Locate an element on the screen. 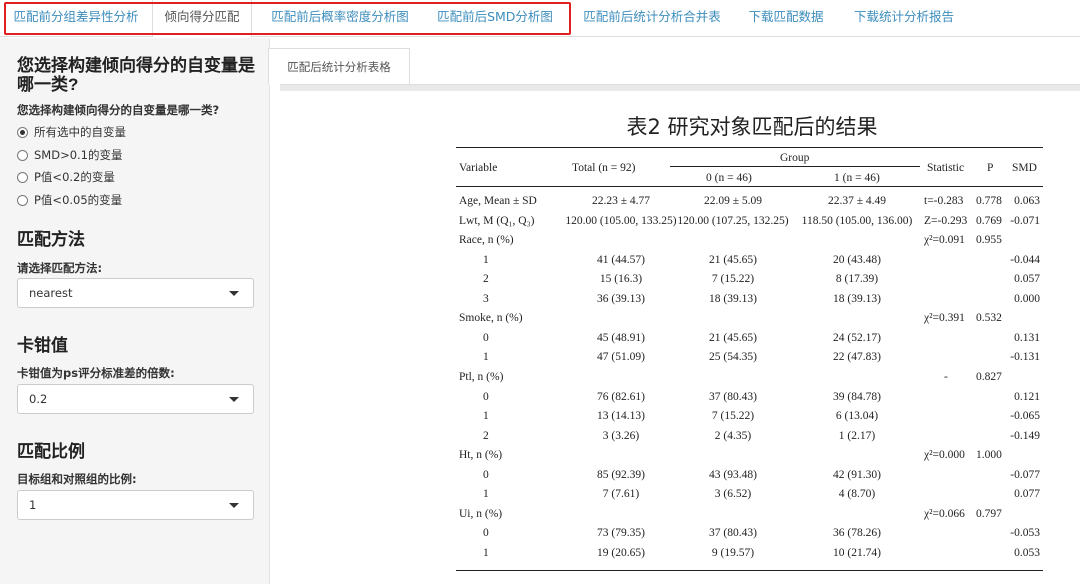 Image resolution: width=1080 pixels, height=584 pixels. header-smd: SMD is located at coordinates (1024, 168).